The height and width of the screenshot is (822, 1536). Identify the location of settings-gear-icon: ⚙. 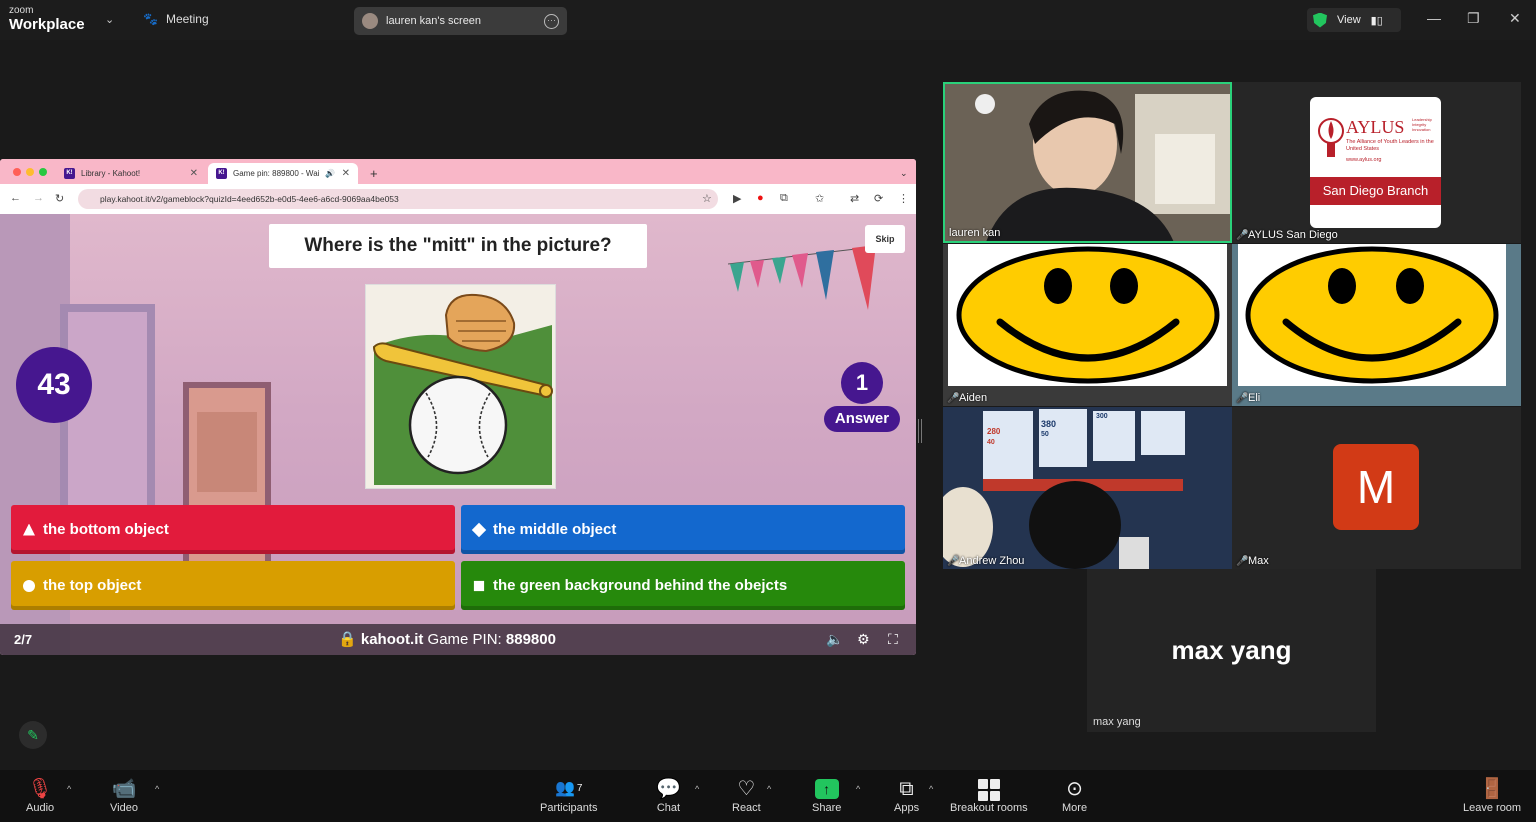
(863, 639).